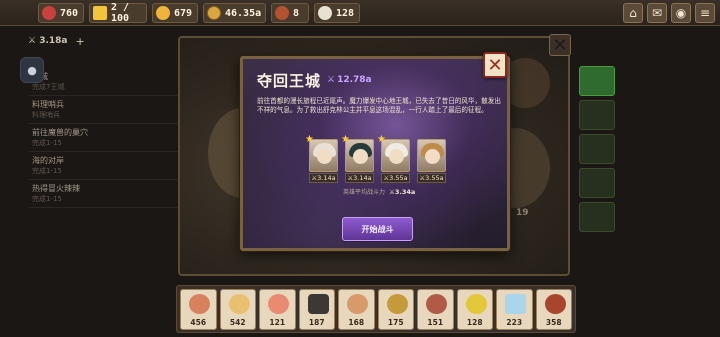 The width and height of the screenshot is (720, 337). I want to click on modal-title: 夺回王城, so click(289, 81).